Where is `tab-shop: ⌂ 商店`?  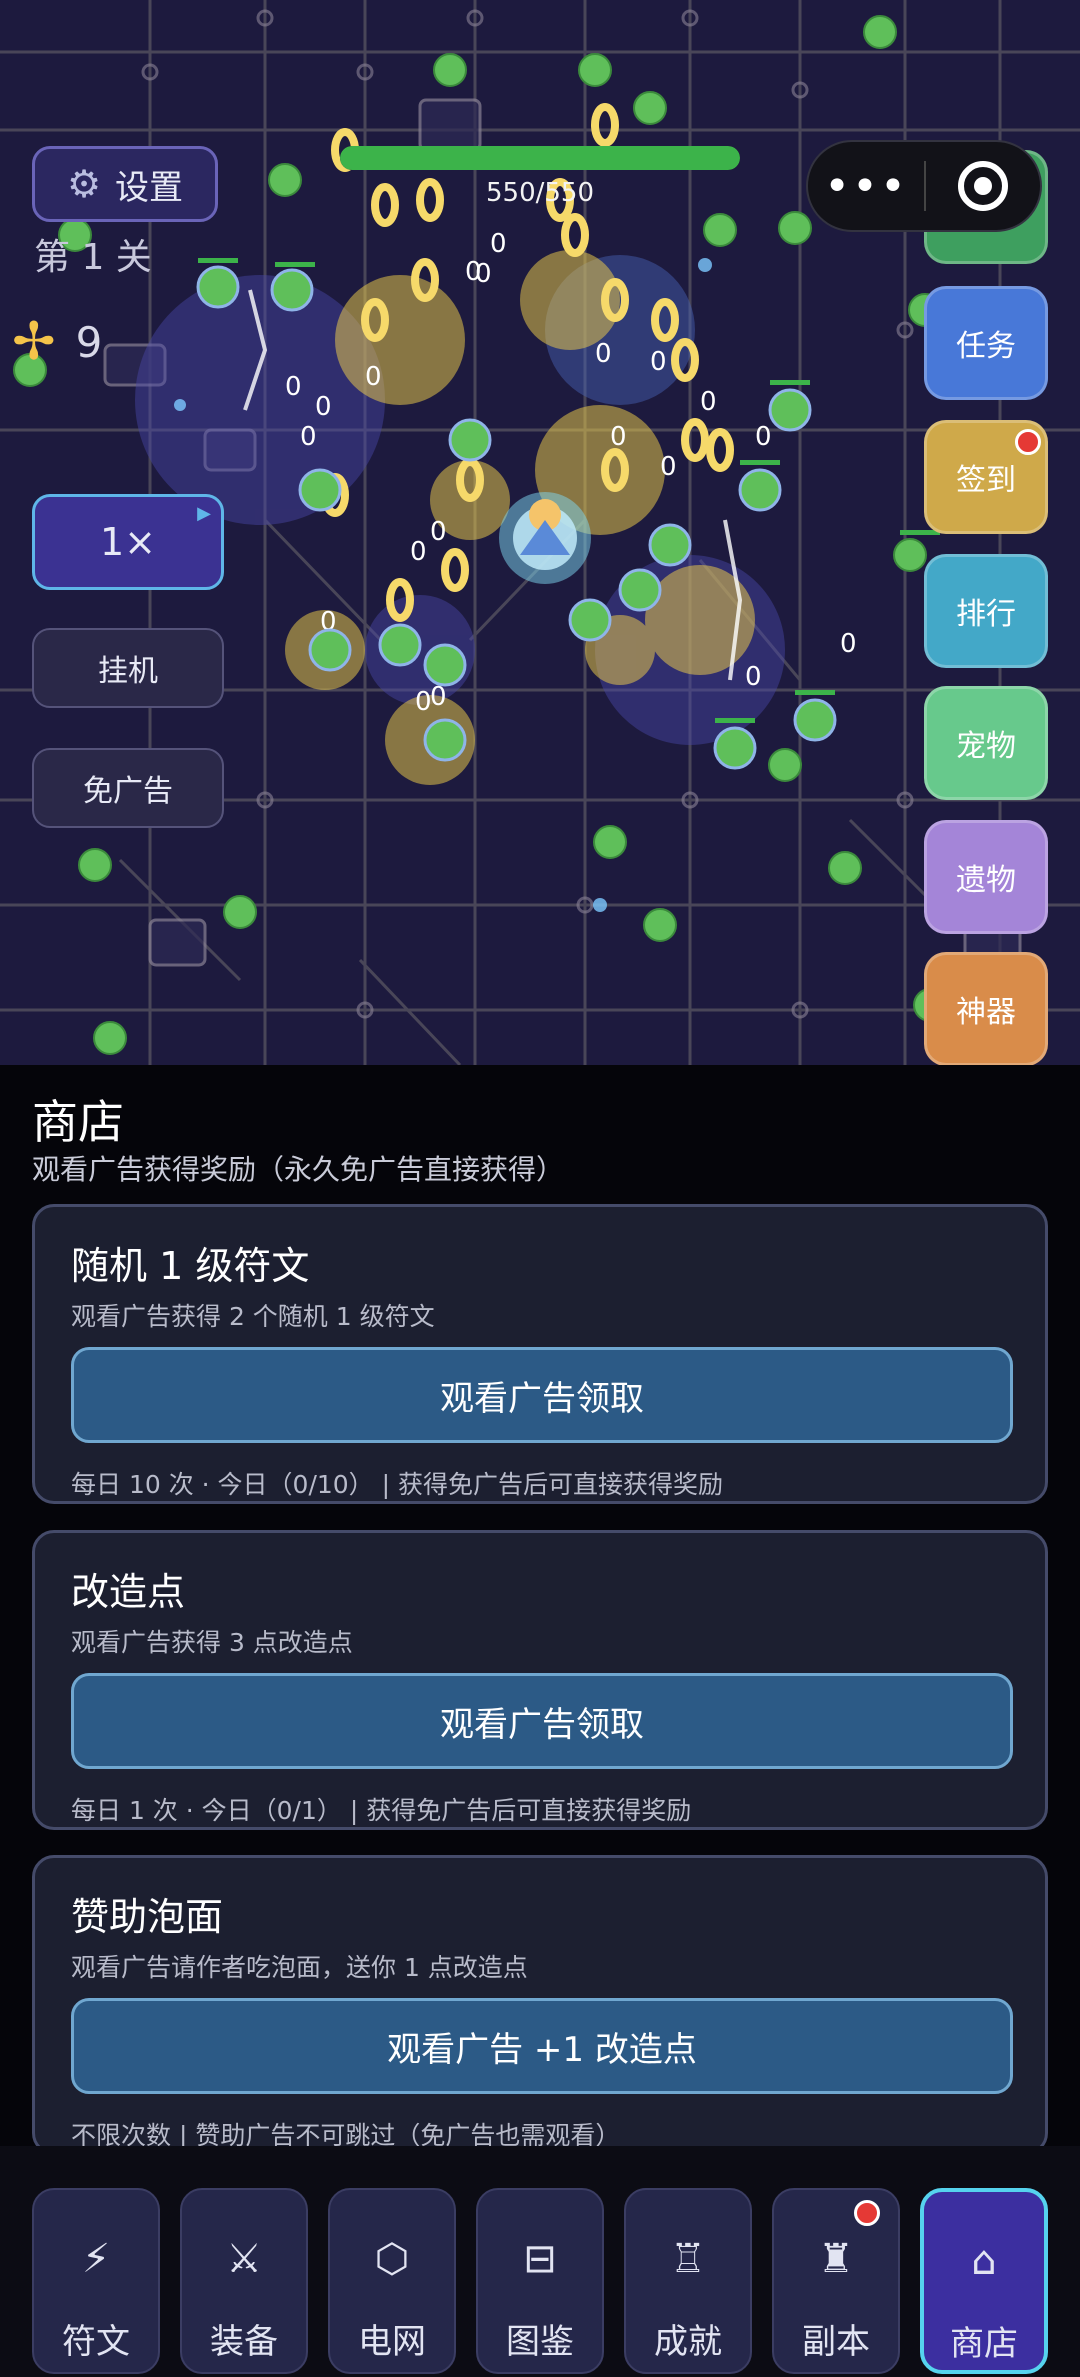 tab-shop: ⌂ 商店 is located at coordinates (984, 2281).